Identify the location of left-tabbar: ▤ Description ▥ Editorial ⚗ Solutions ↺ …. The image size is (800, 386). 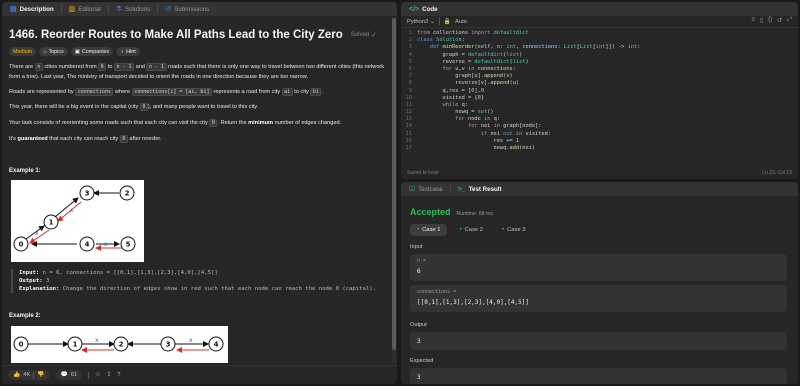
(199, 9).